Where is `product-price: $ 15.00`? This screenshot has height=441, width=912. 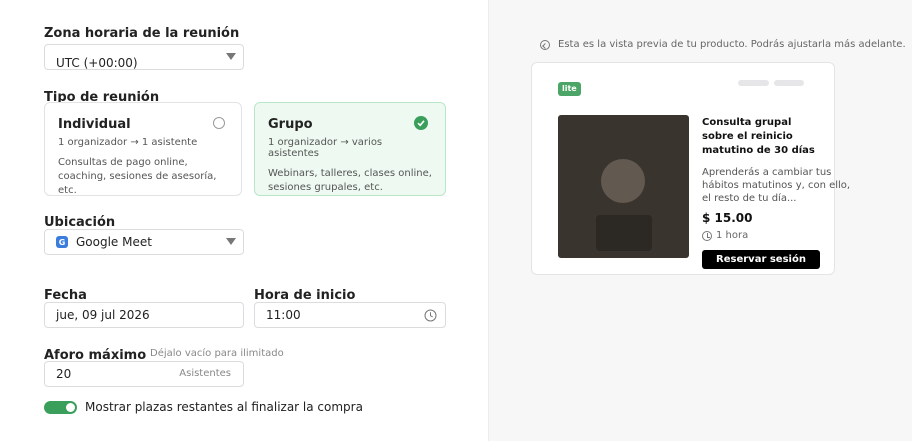
product-price: $ 15.00 is located at coordinates (727, 218).